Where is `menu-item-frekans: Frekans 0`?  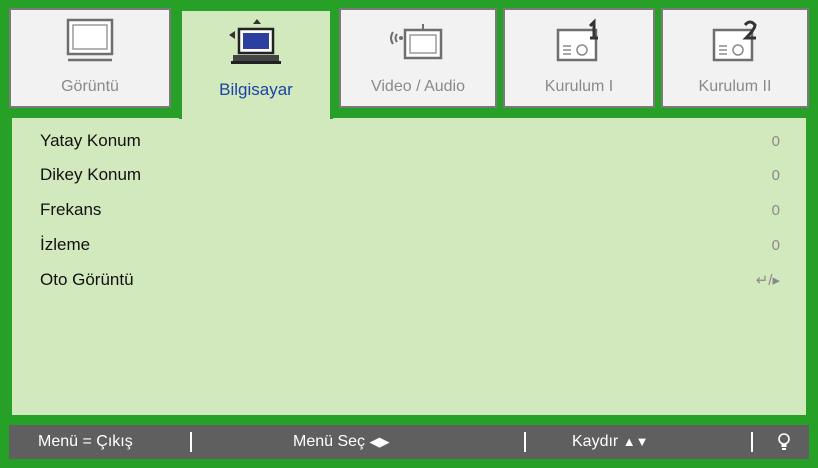
menu-item-frekans: Frekans 0 is located at coordinates (410, 210).